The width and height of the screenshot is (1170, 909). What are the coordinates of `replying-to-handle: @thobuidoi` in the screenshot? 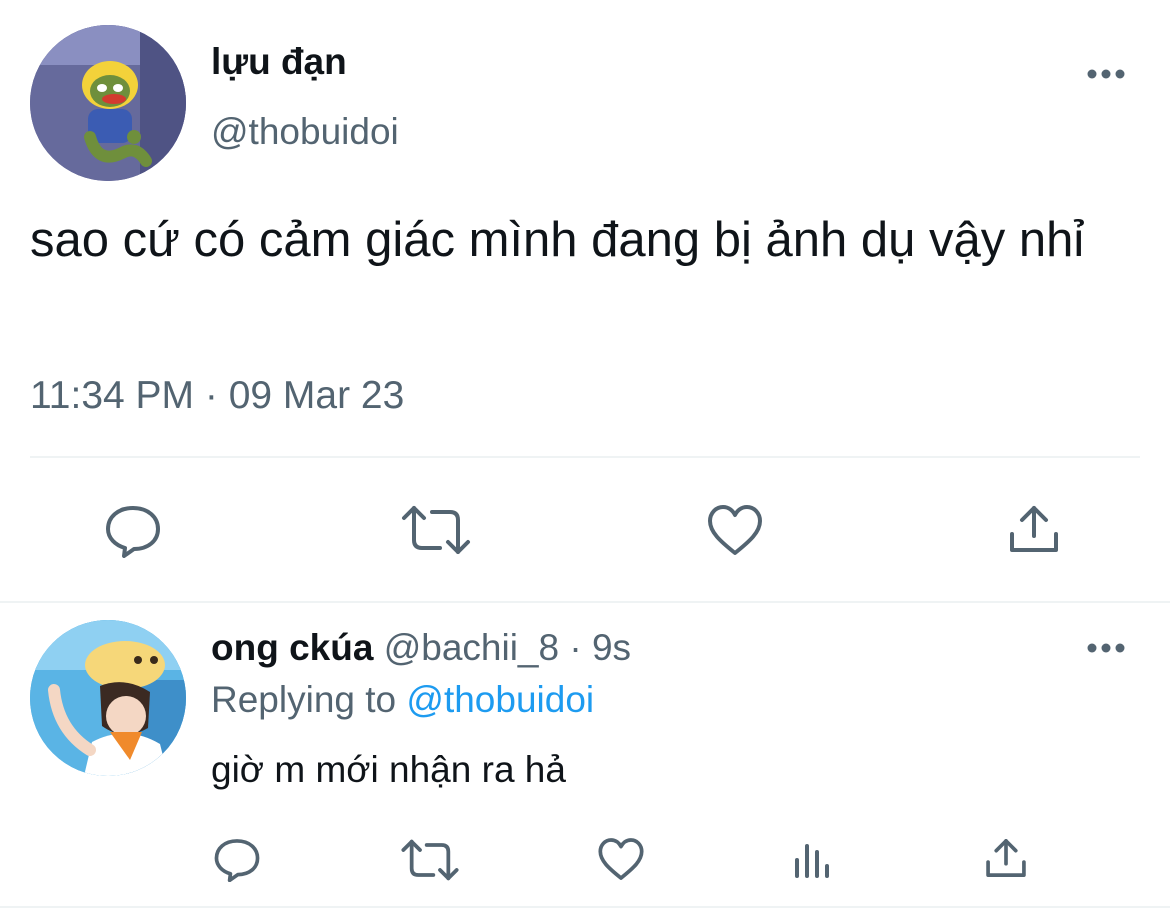 It's located at (500, 699).